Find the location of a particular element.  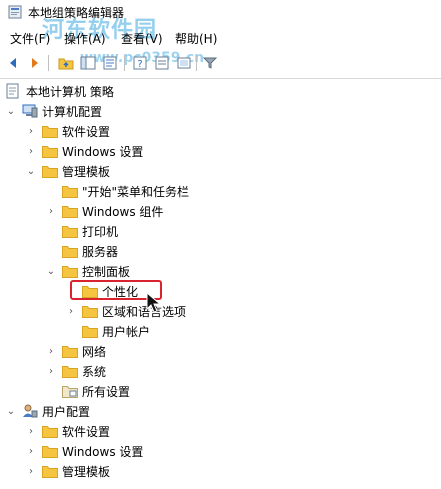

tree-label-user-windows-settings: Windows 设置 is located at coordinates (103, 451).